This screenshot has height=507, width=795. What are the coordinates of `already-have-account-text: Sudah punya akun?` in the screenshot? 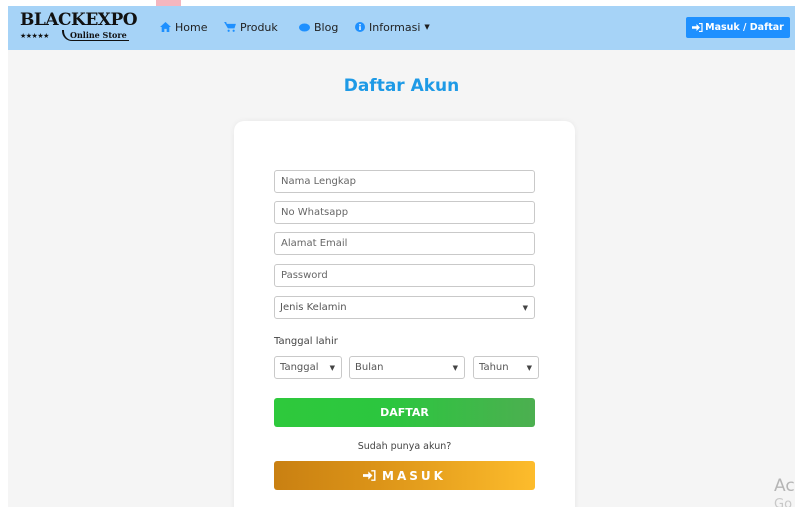 It's located at (404, 446).